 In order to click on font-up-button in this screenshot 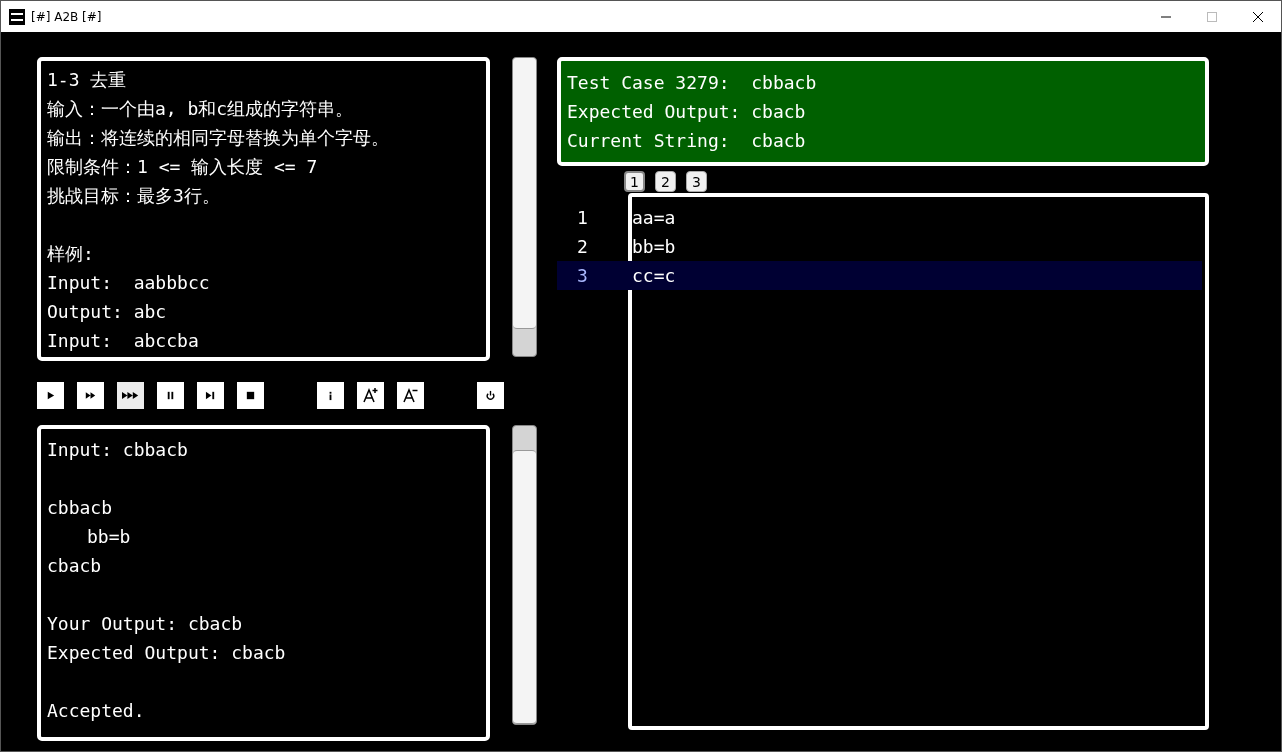, I will do `click(370, 395)`.